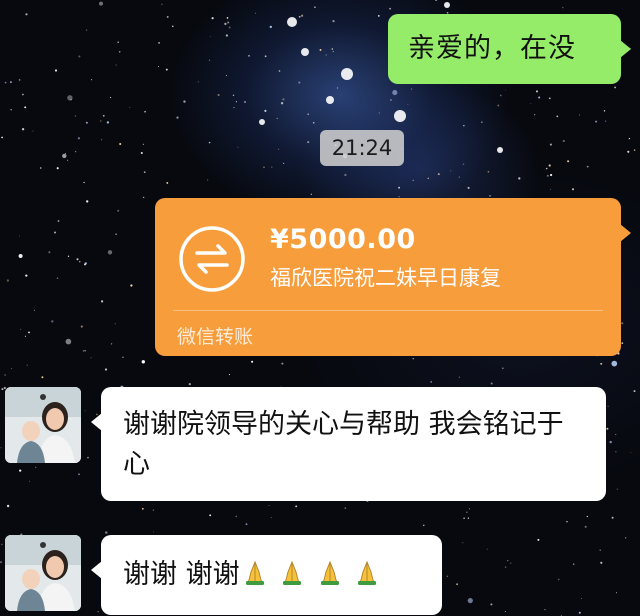 Image resolution: width=640 pixels, height=616 pixels. What do you see at coordinates (313, 575) in the screenshot?
I see `emoji-group` at bounding box center [313, 575].